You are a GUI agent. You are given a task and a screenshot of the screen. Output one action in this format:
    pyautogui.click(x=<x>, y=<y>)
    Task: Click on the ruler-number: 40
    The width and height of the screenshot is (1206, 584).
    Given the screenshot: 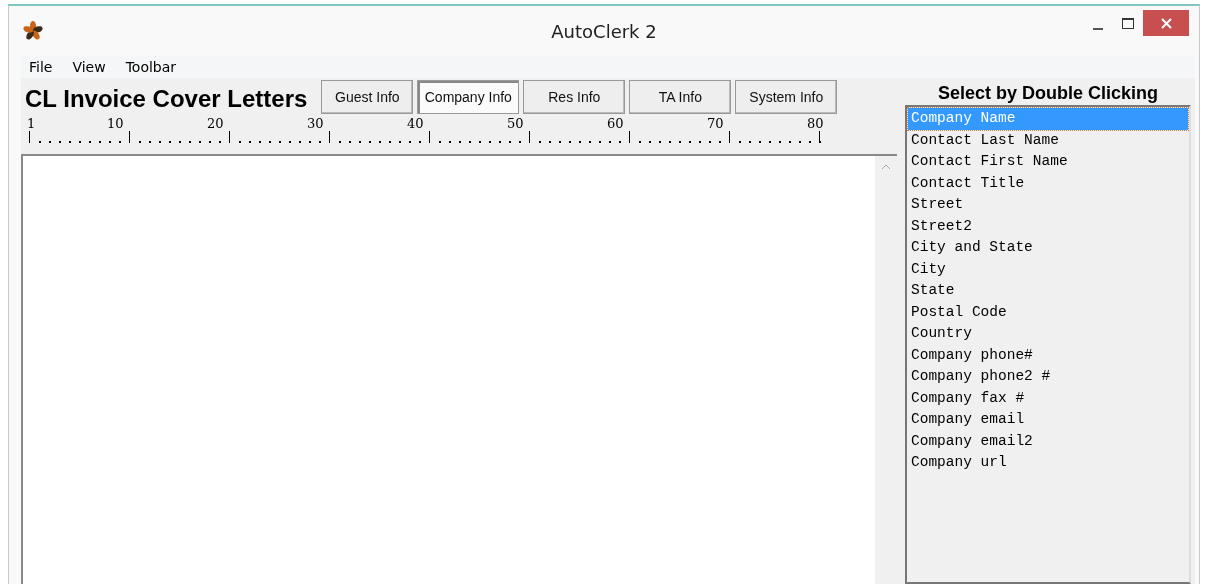 What is the action you would take?
    pyautogui.click(x=416, y=123)
    